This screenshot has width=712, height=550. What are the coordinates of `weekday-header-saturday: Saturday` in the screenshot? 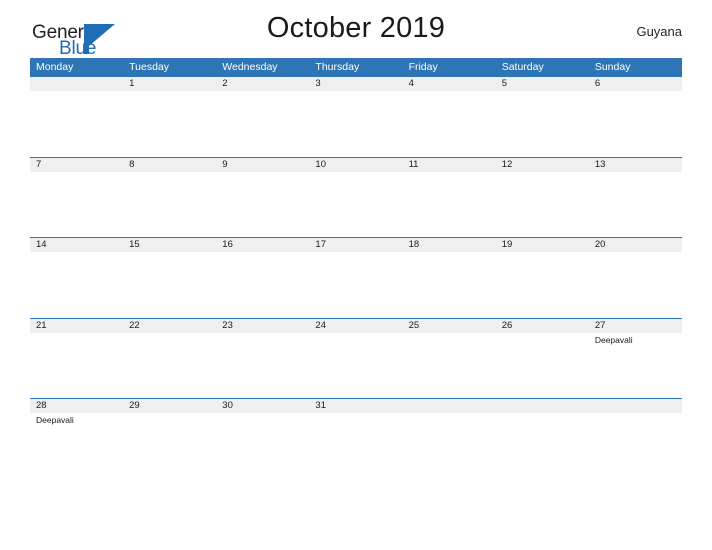 It's located at (522, 67).